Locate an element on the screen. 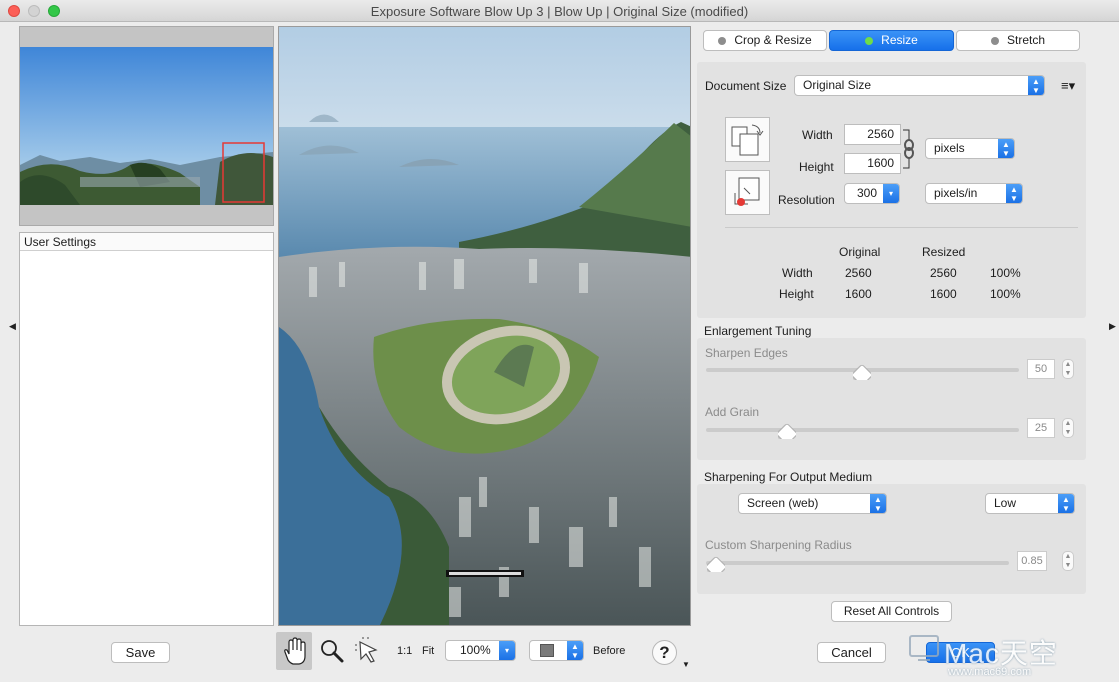  add-grain-slider is located at coordinates (862, 430).